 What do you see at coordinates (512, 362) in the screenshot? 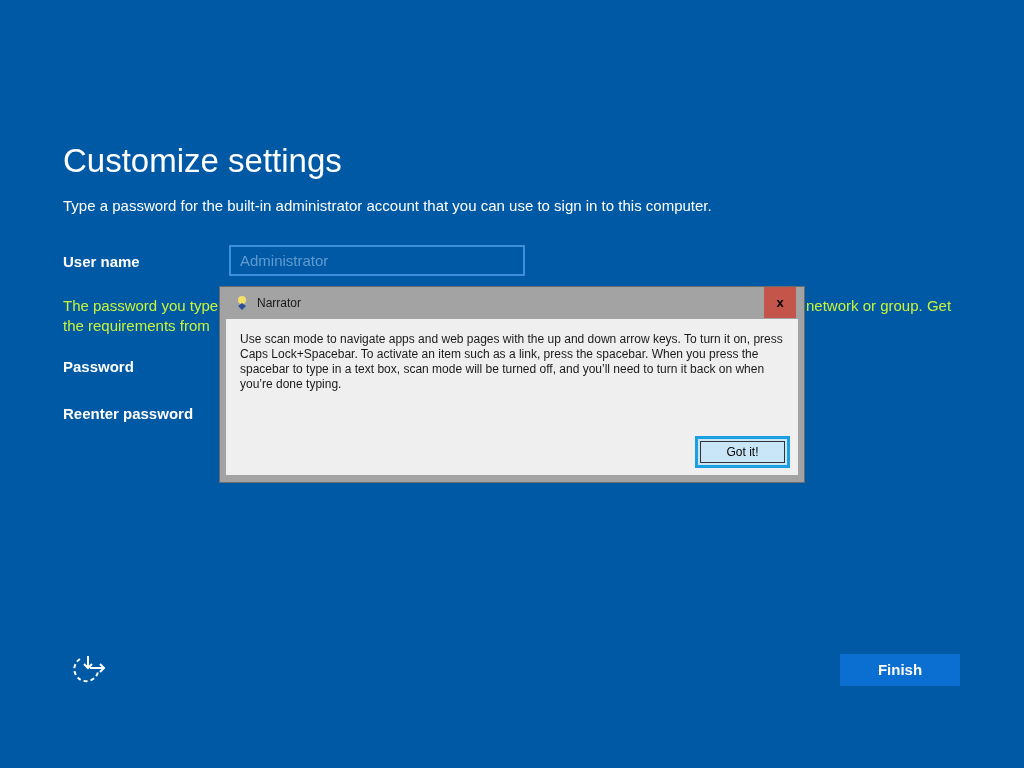
I see `dialog-message: Use scan mode to navigate apps and web pages with the up and down arrow keys. To turn it on, press Caps Lock+Spacebar. To activate an item such as a link, press the spacebar. When you press the spacebar to type in a text box, scan mode will be turned off, and you’ll need to turn it back on when you’re done typing.` at bounding box center [512, 362].